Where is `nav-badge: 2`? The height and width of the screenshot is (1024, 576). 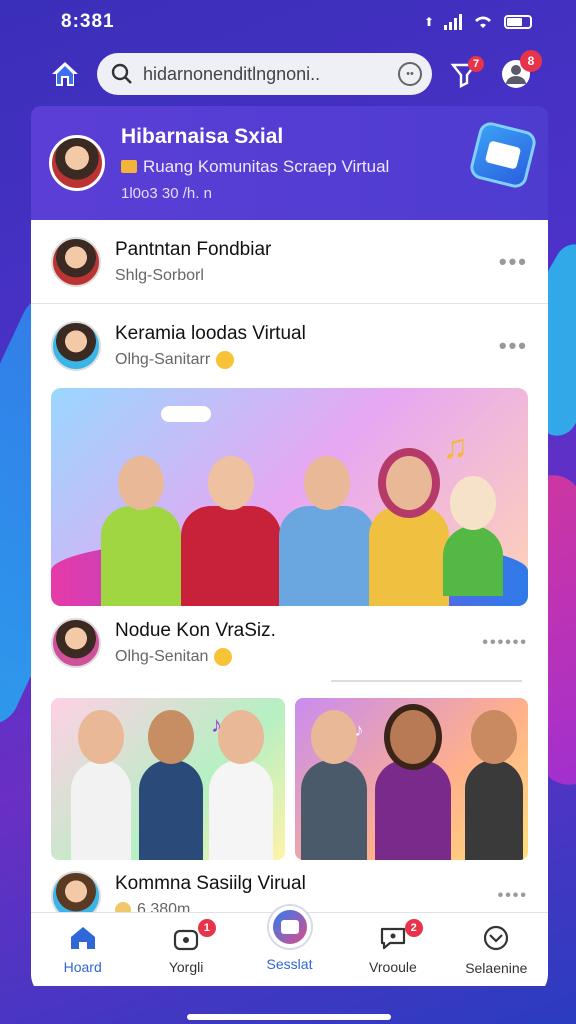
nav-badge: 2 is located at coordinates (413, 928).